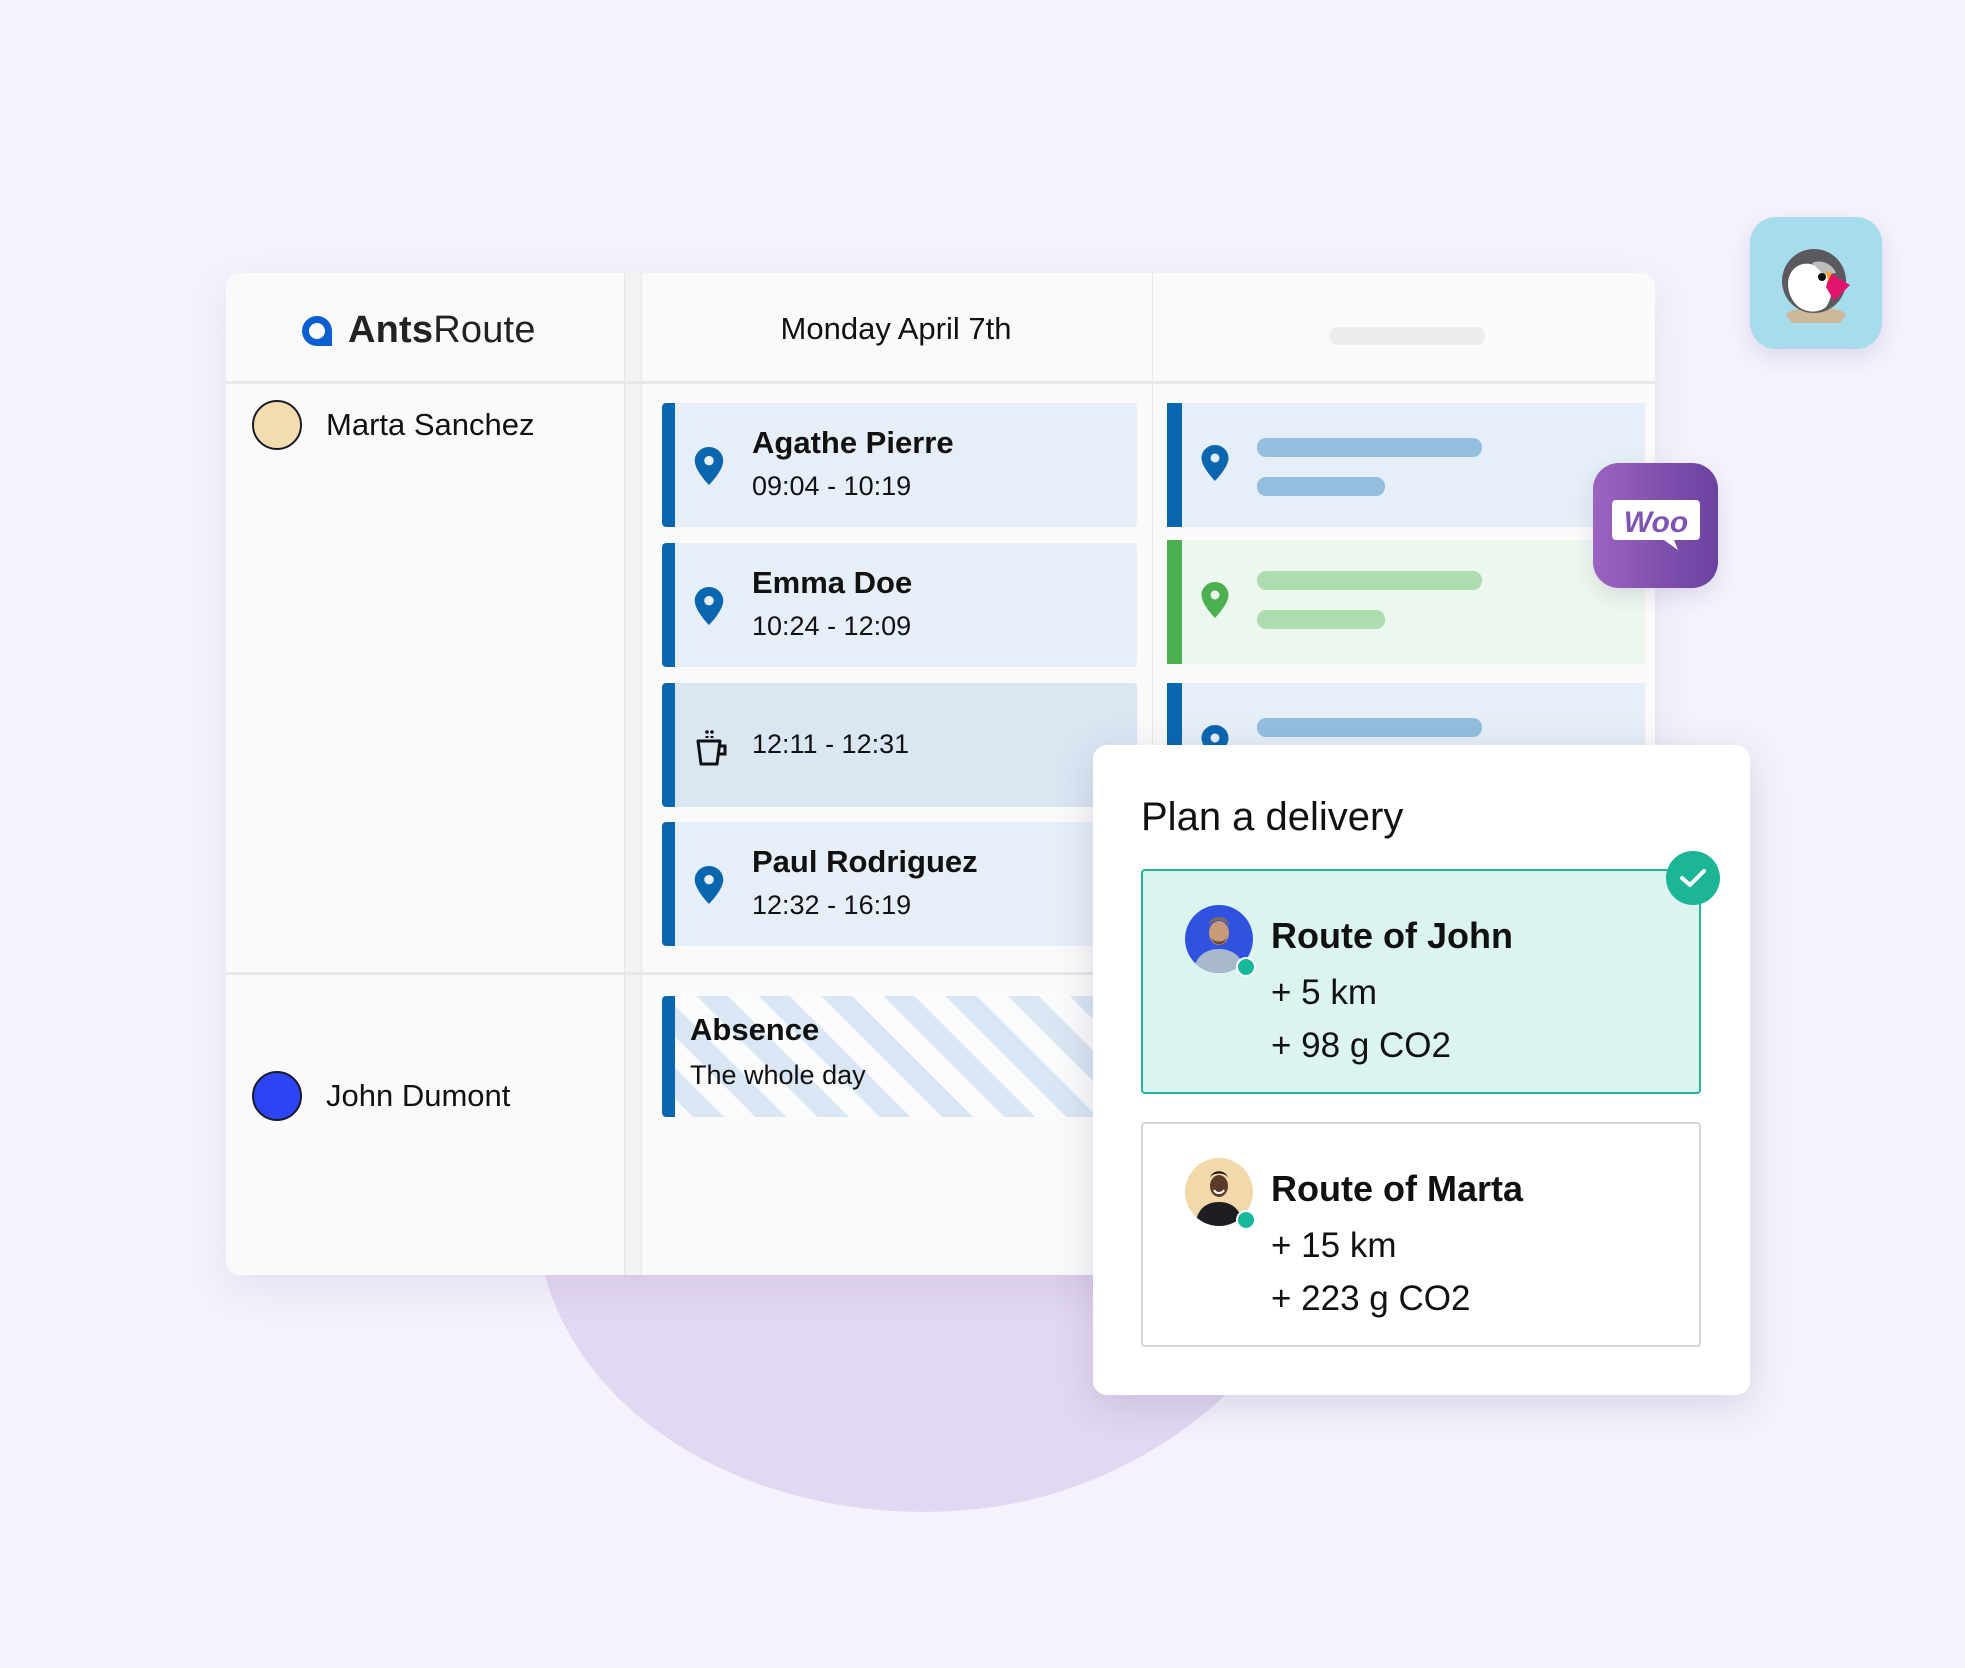  I want to click on next-day-header-placeholder, so click(1407, 336).